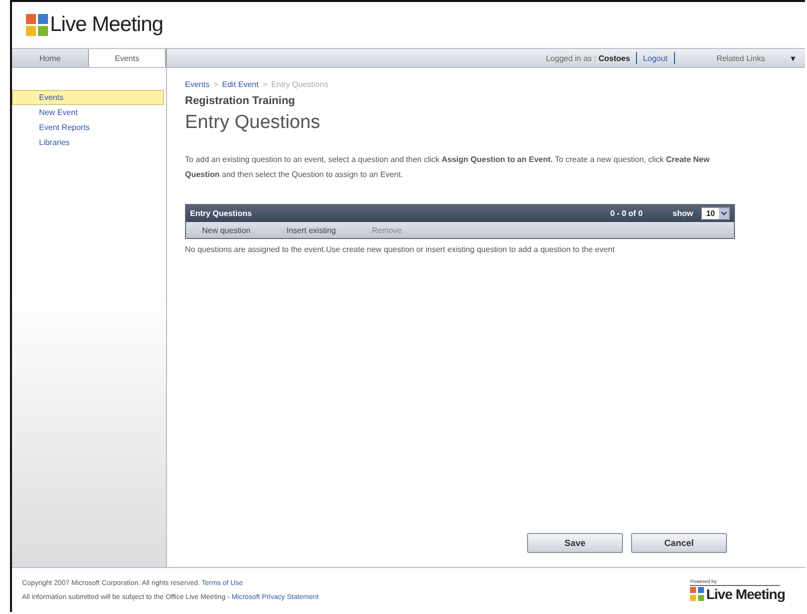  What do you see at coordinates (88, 127) in the screenshot?
I see `sidebar-item: Event Reports` at bounding box center [88, 127].